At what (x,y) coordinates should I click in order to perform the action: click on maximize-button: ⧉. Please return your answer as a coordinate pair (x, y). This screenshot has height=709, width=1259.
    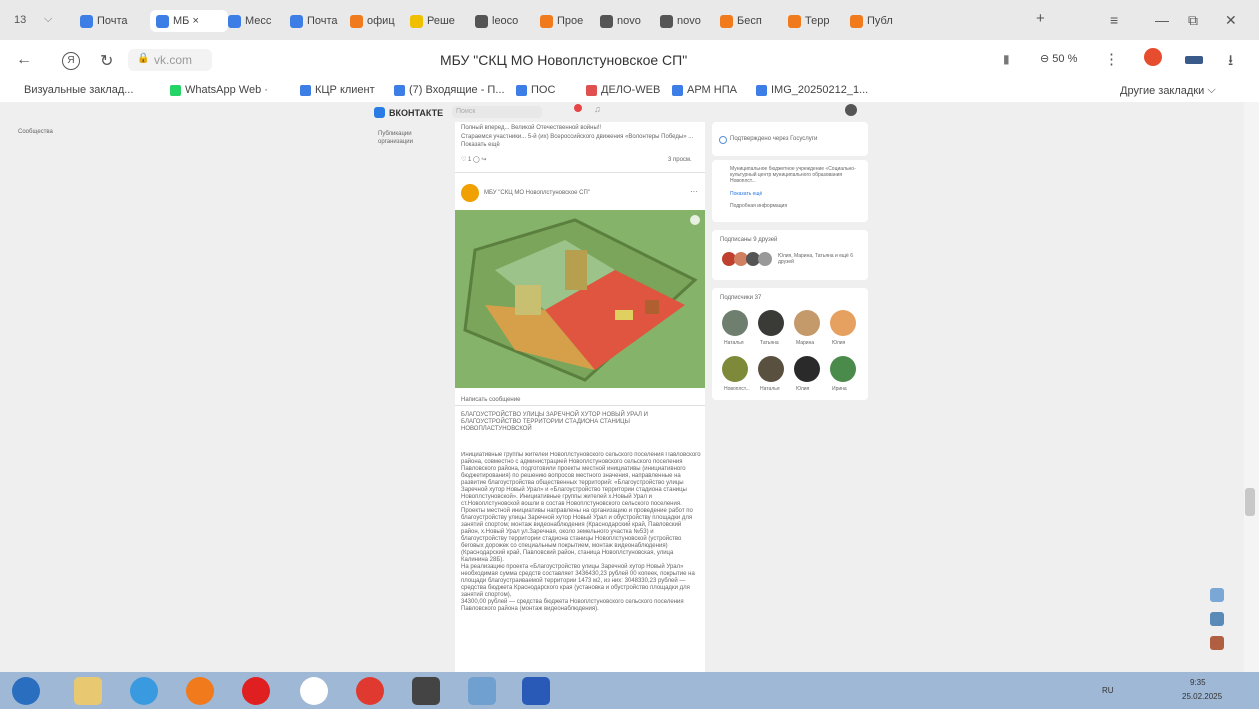
    Looking at the image, I should click on (1193, 20).